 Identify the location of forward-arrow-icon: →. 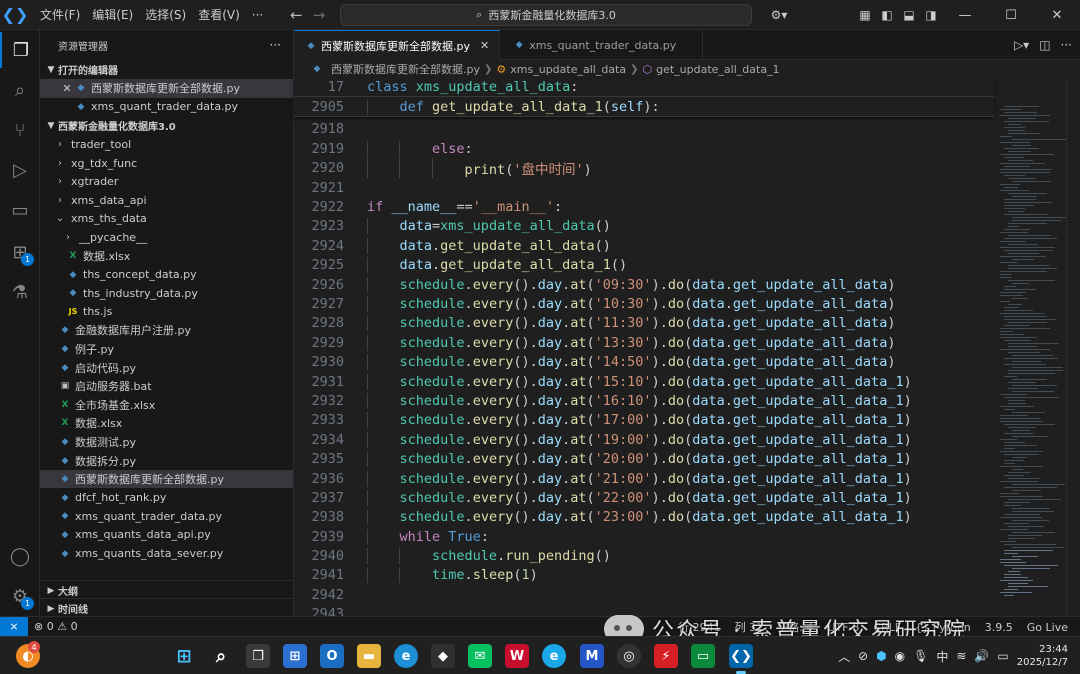
(319, 15).